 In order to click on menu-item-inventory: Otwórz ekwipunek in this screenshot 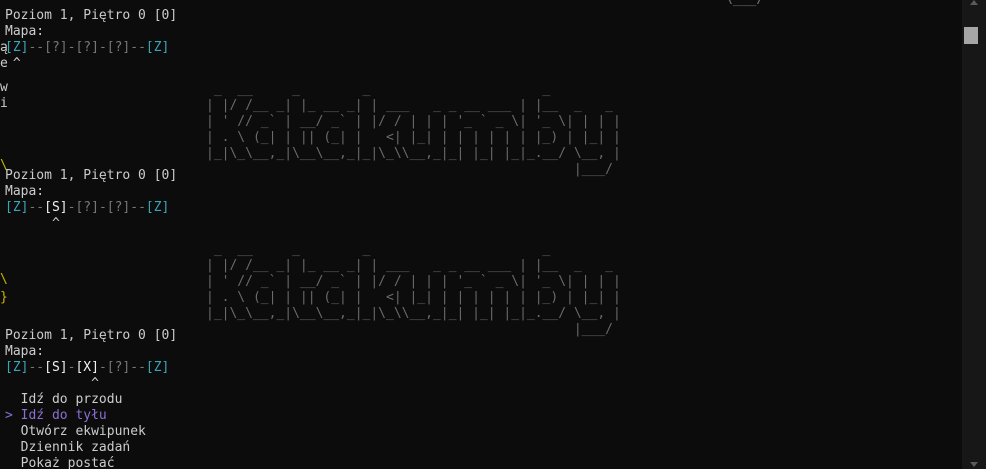, I will do `click(75, 432)`.